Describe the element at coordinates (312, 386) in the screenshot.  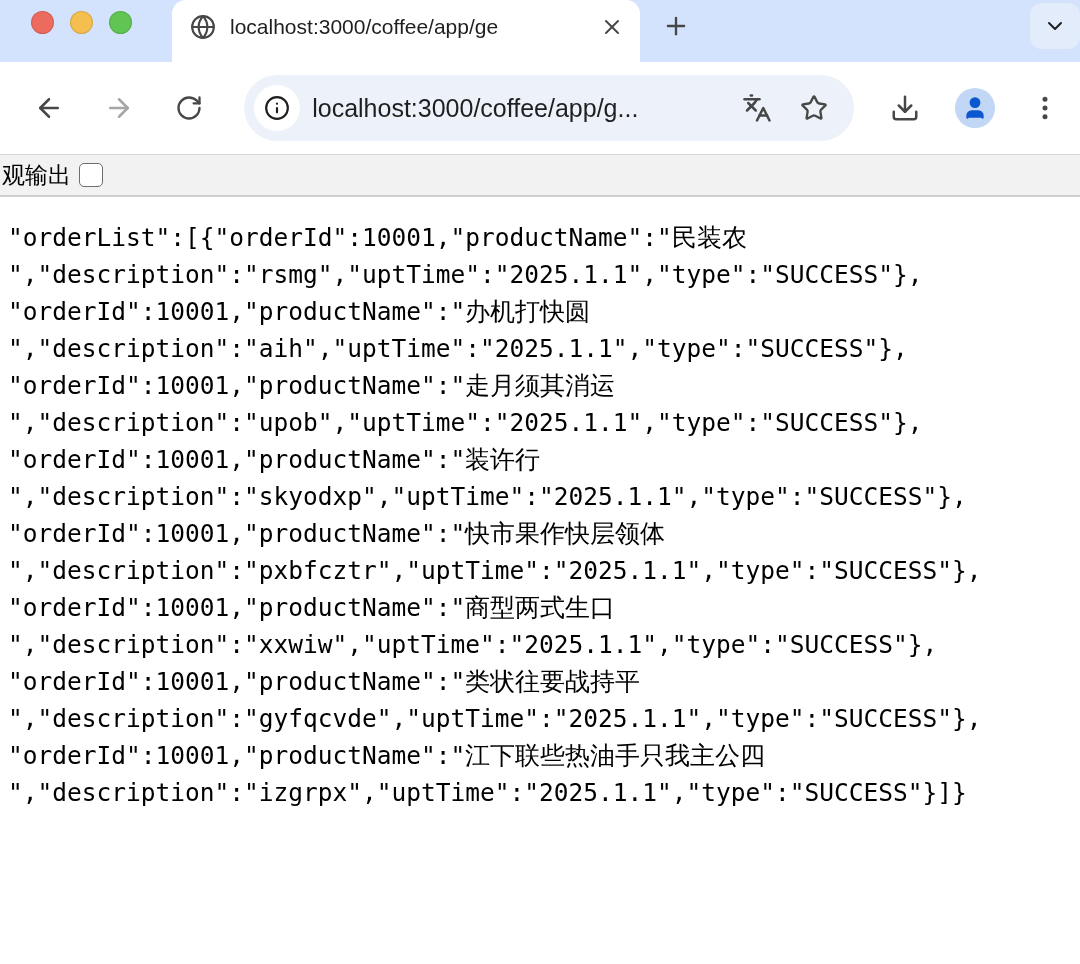
I see `json-text-line: "orderId":10001,"productName":"走月须其消运` at that location.